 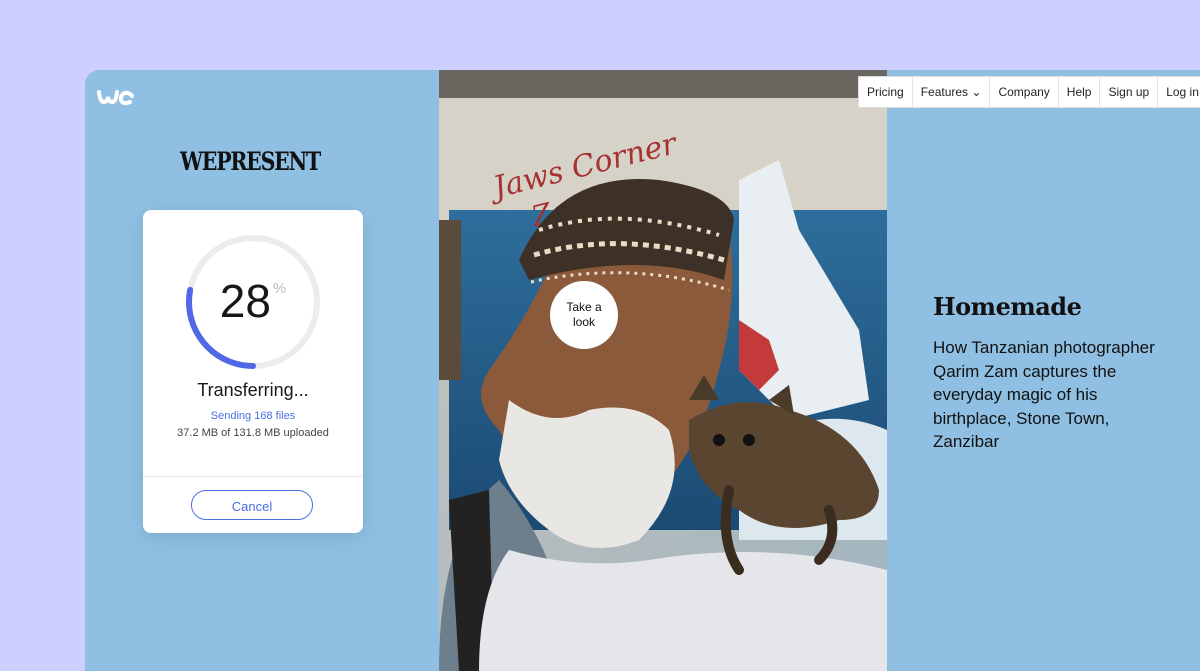 I want to click on wepresent-wordmark: WEPRESENT, so click(x=250, y=161).